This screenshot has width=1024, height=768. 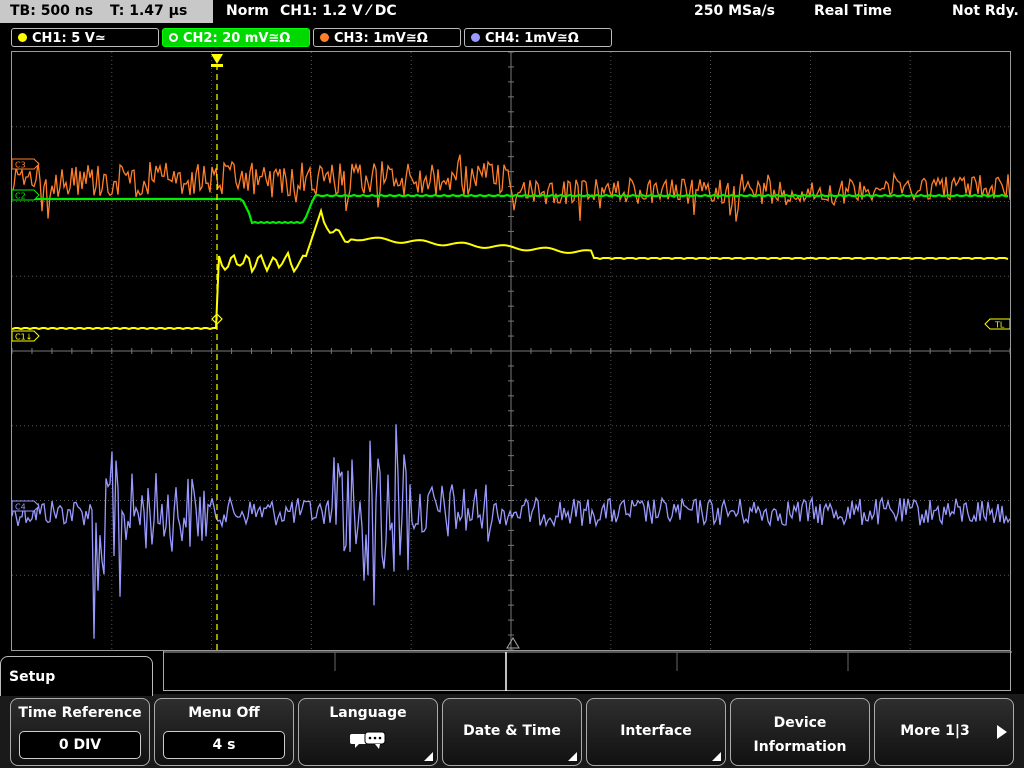 I want to click on timeline-svg, so click(x=588, y=671).